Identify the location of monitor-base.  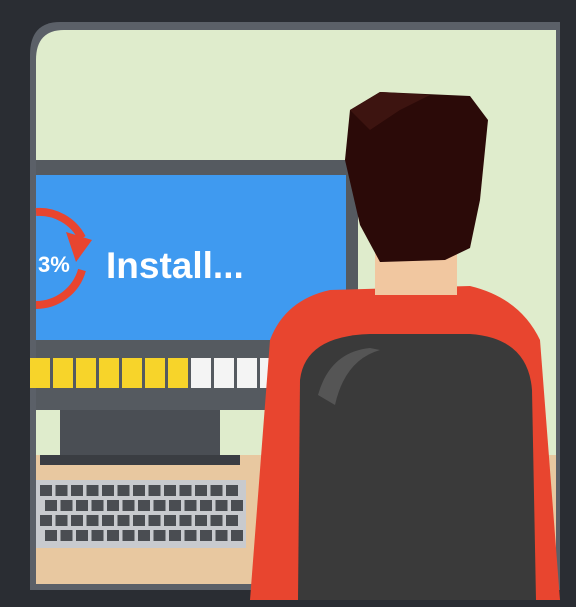
(140, 460).